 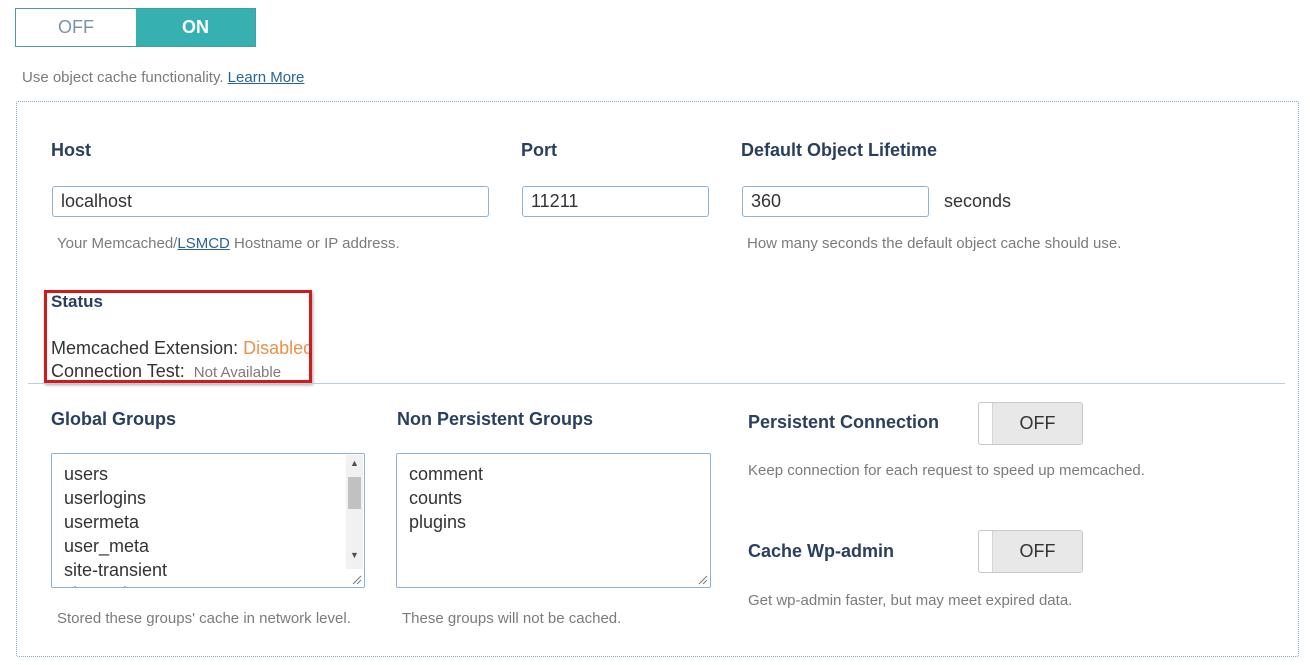 I want to click on scroll-up-arrow-icon: ▲, so click(x=354, y=463).